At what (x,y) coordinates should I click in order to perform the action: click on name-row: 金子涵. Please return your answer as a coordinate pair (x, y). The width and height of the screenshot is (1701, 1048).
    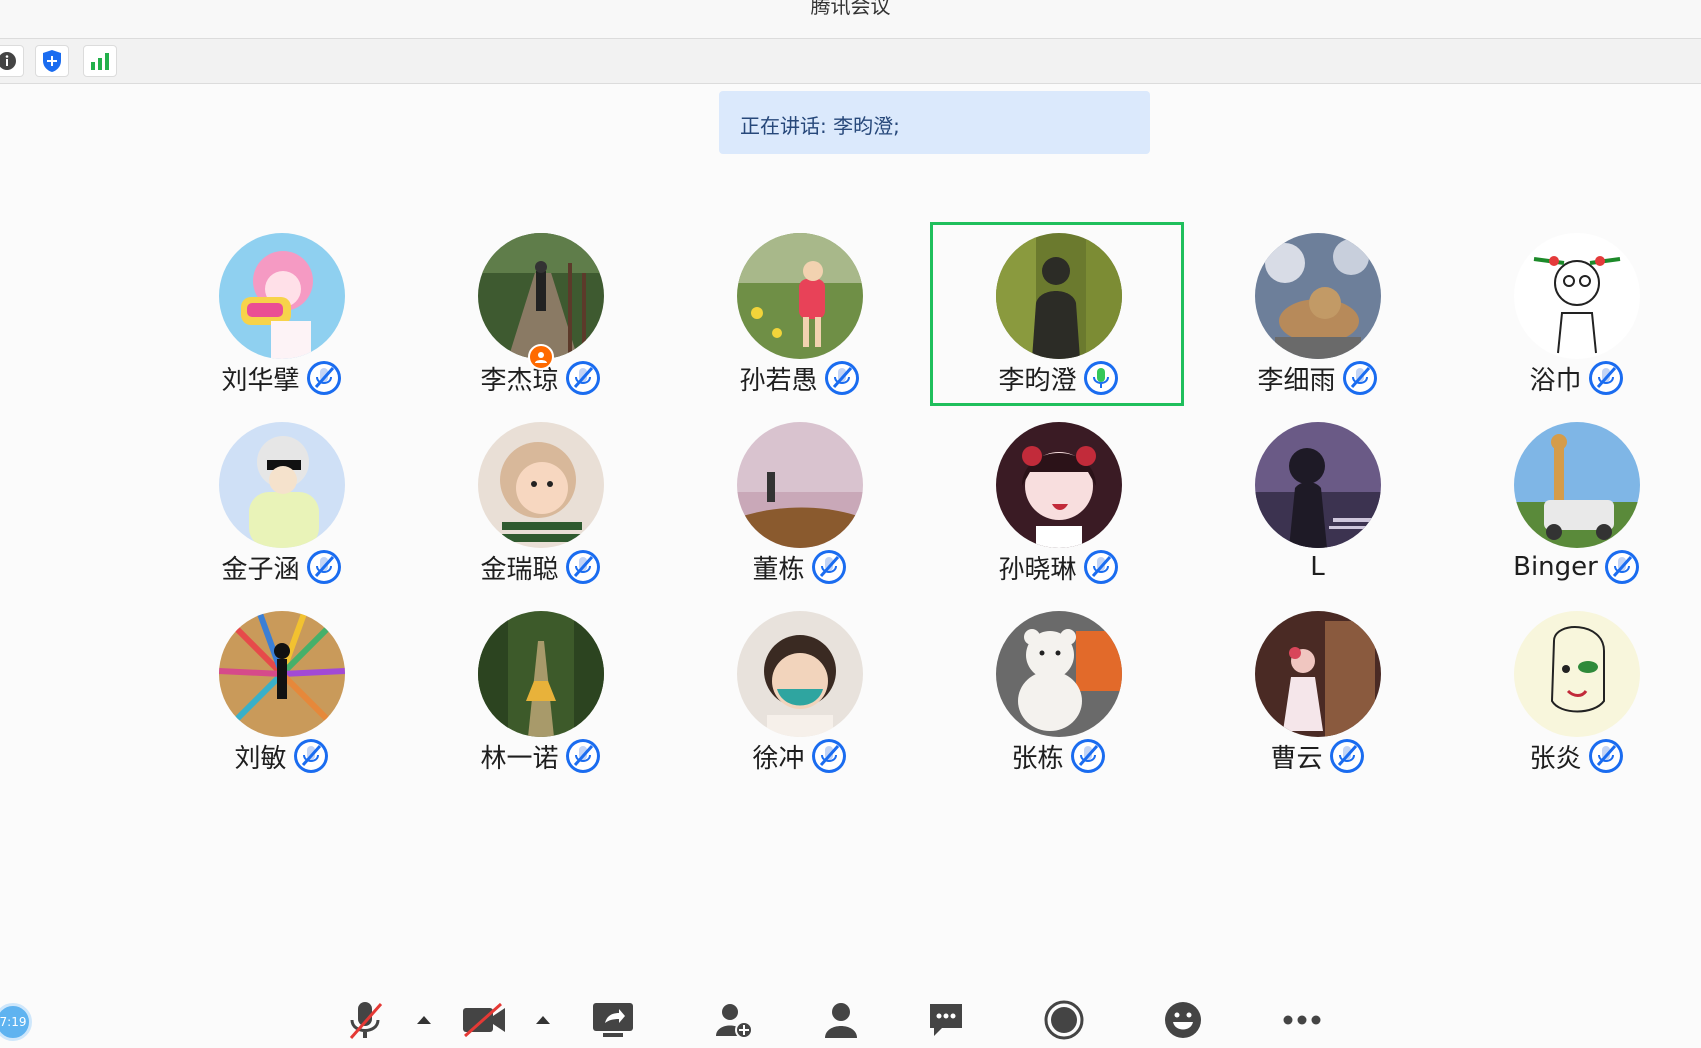
    Looking at the image, I should click on (281, 567).